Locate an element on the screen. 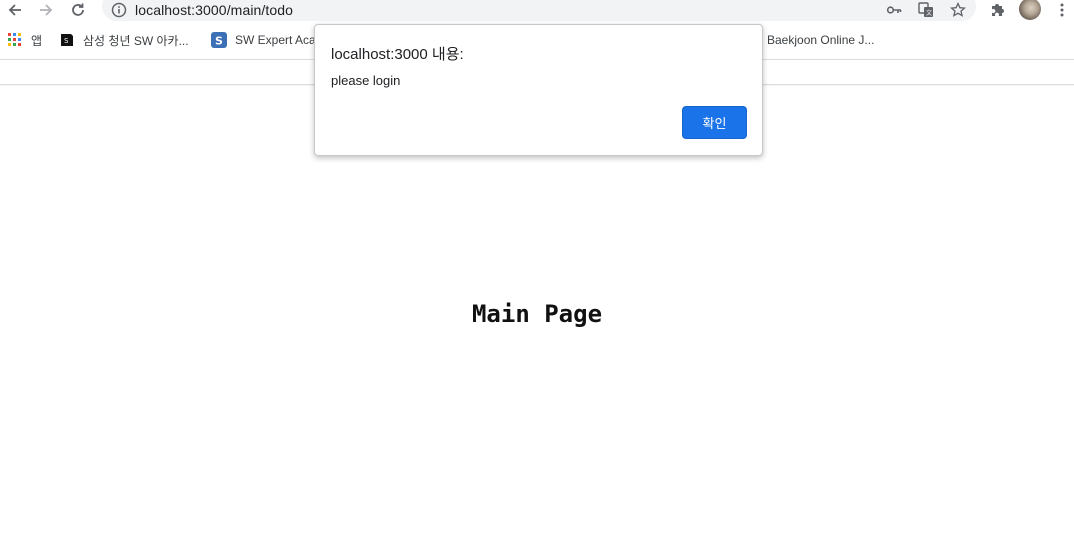  menu-dots-icon is located at coordinates (1062, 10).